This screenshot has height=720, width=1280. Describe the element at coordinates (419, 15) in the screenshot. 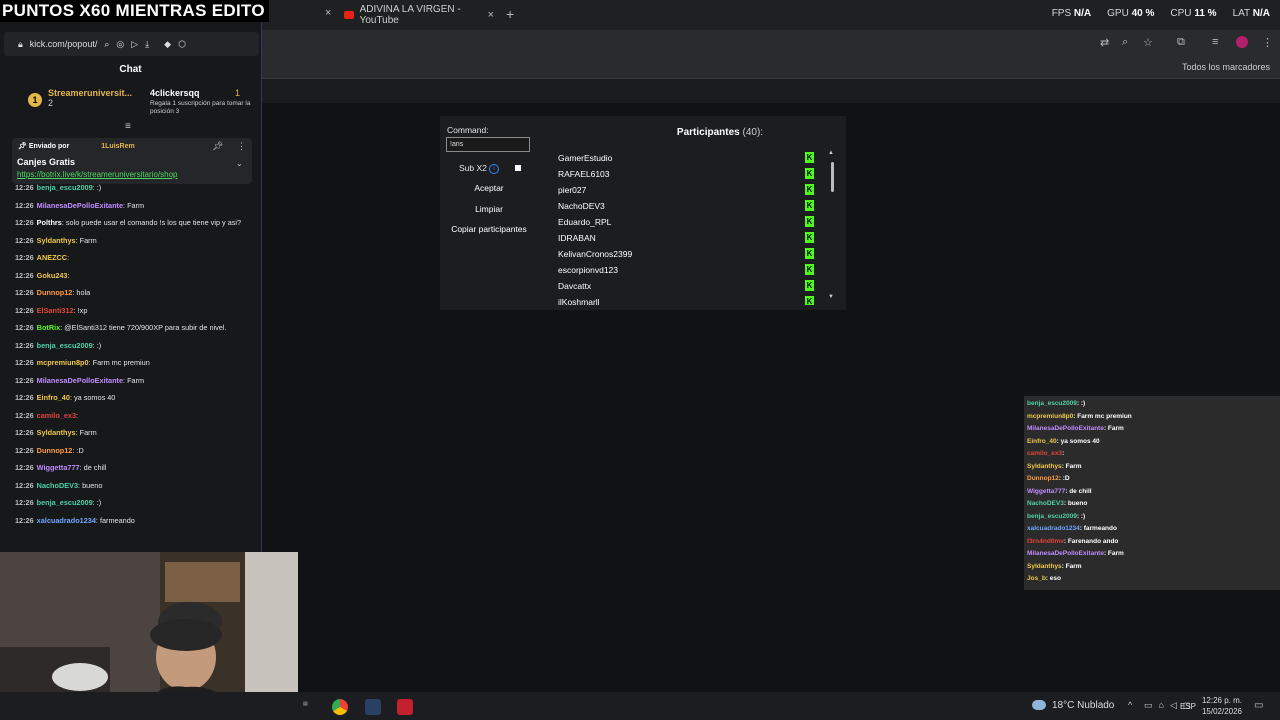

I see `tab-youtube: ADIVINA LA VIRGEN - YouTube ×` at that location.